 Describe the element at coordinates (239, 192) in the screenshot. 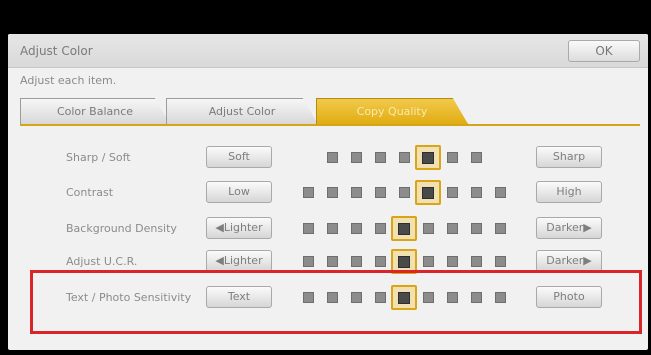

I see `low-button: Low` at that location.